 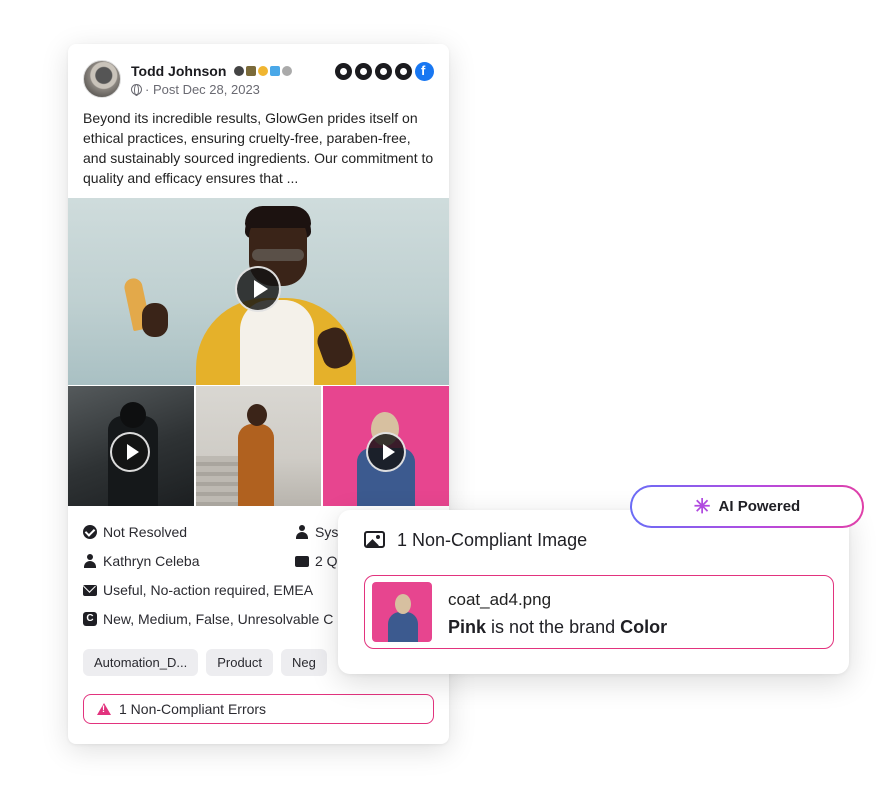 I want to click on issue-message: Pink is not the brand Color, so click(x=557, y=627).